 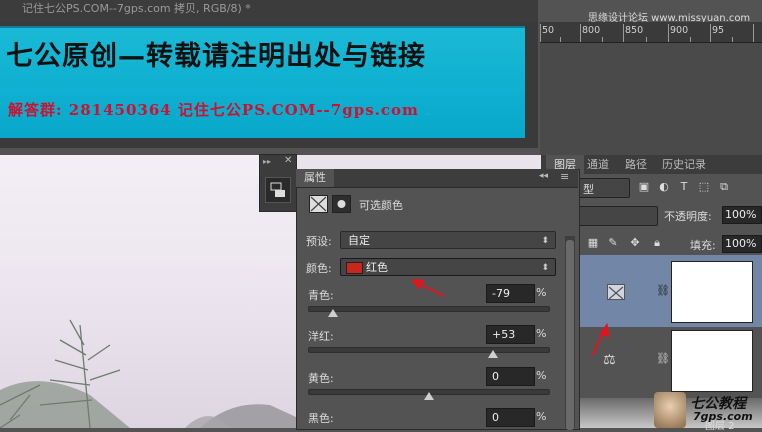 What do you see at coordinates (510, 318) in the screenshot?
I see `annotation-arrows` at bounding box center [510, 318].